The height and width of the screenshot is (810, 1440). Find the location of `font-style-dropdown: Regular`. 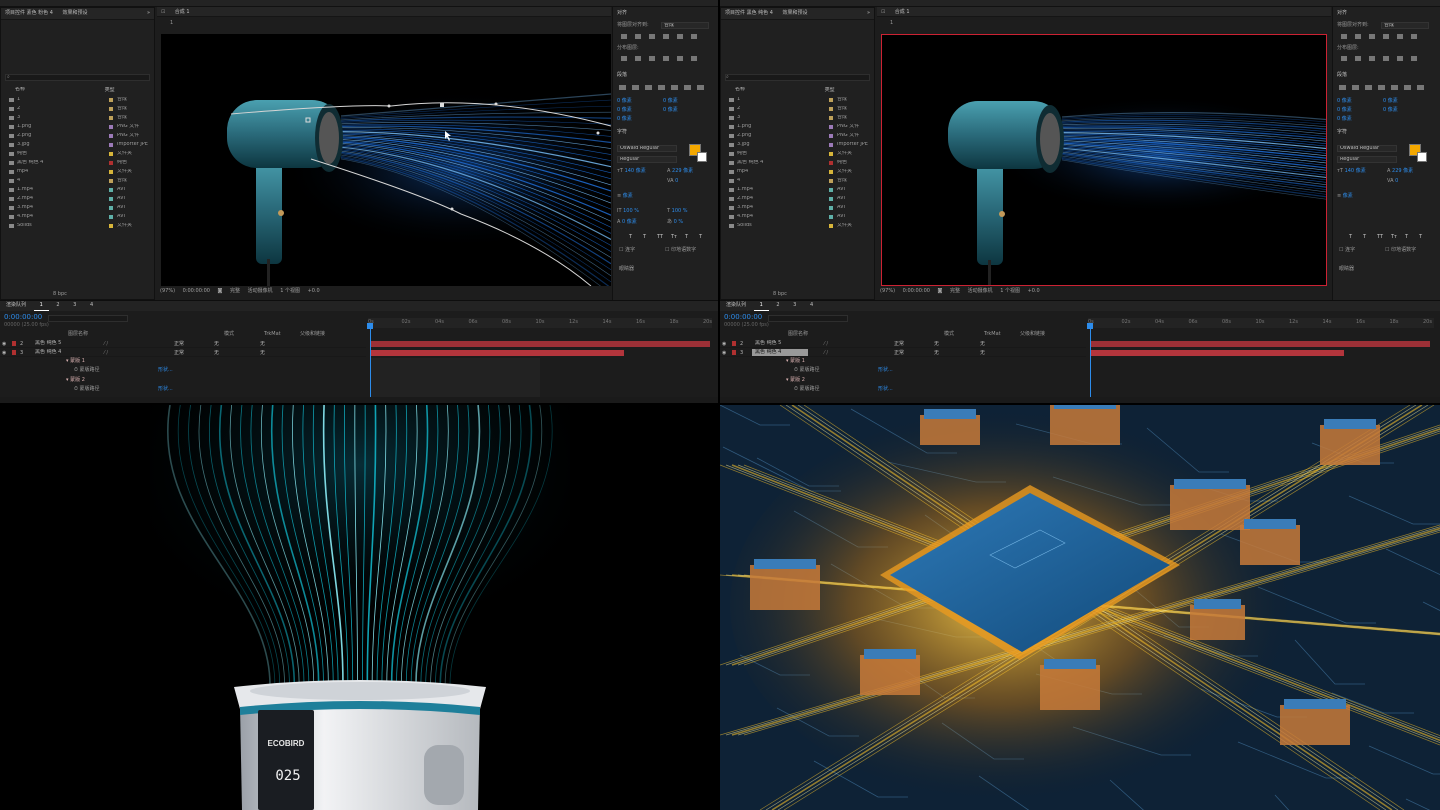

font-style-dropdown: Regular is located at coordinates (1367, 159).